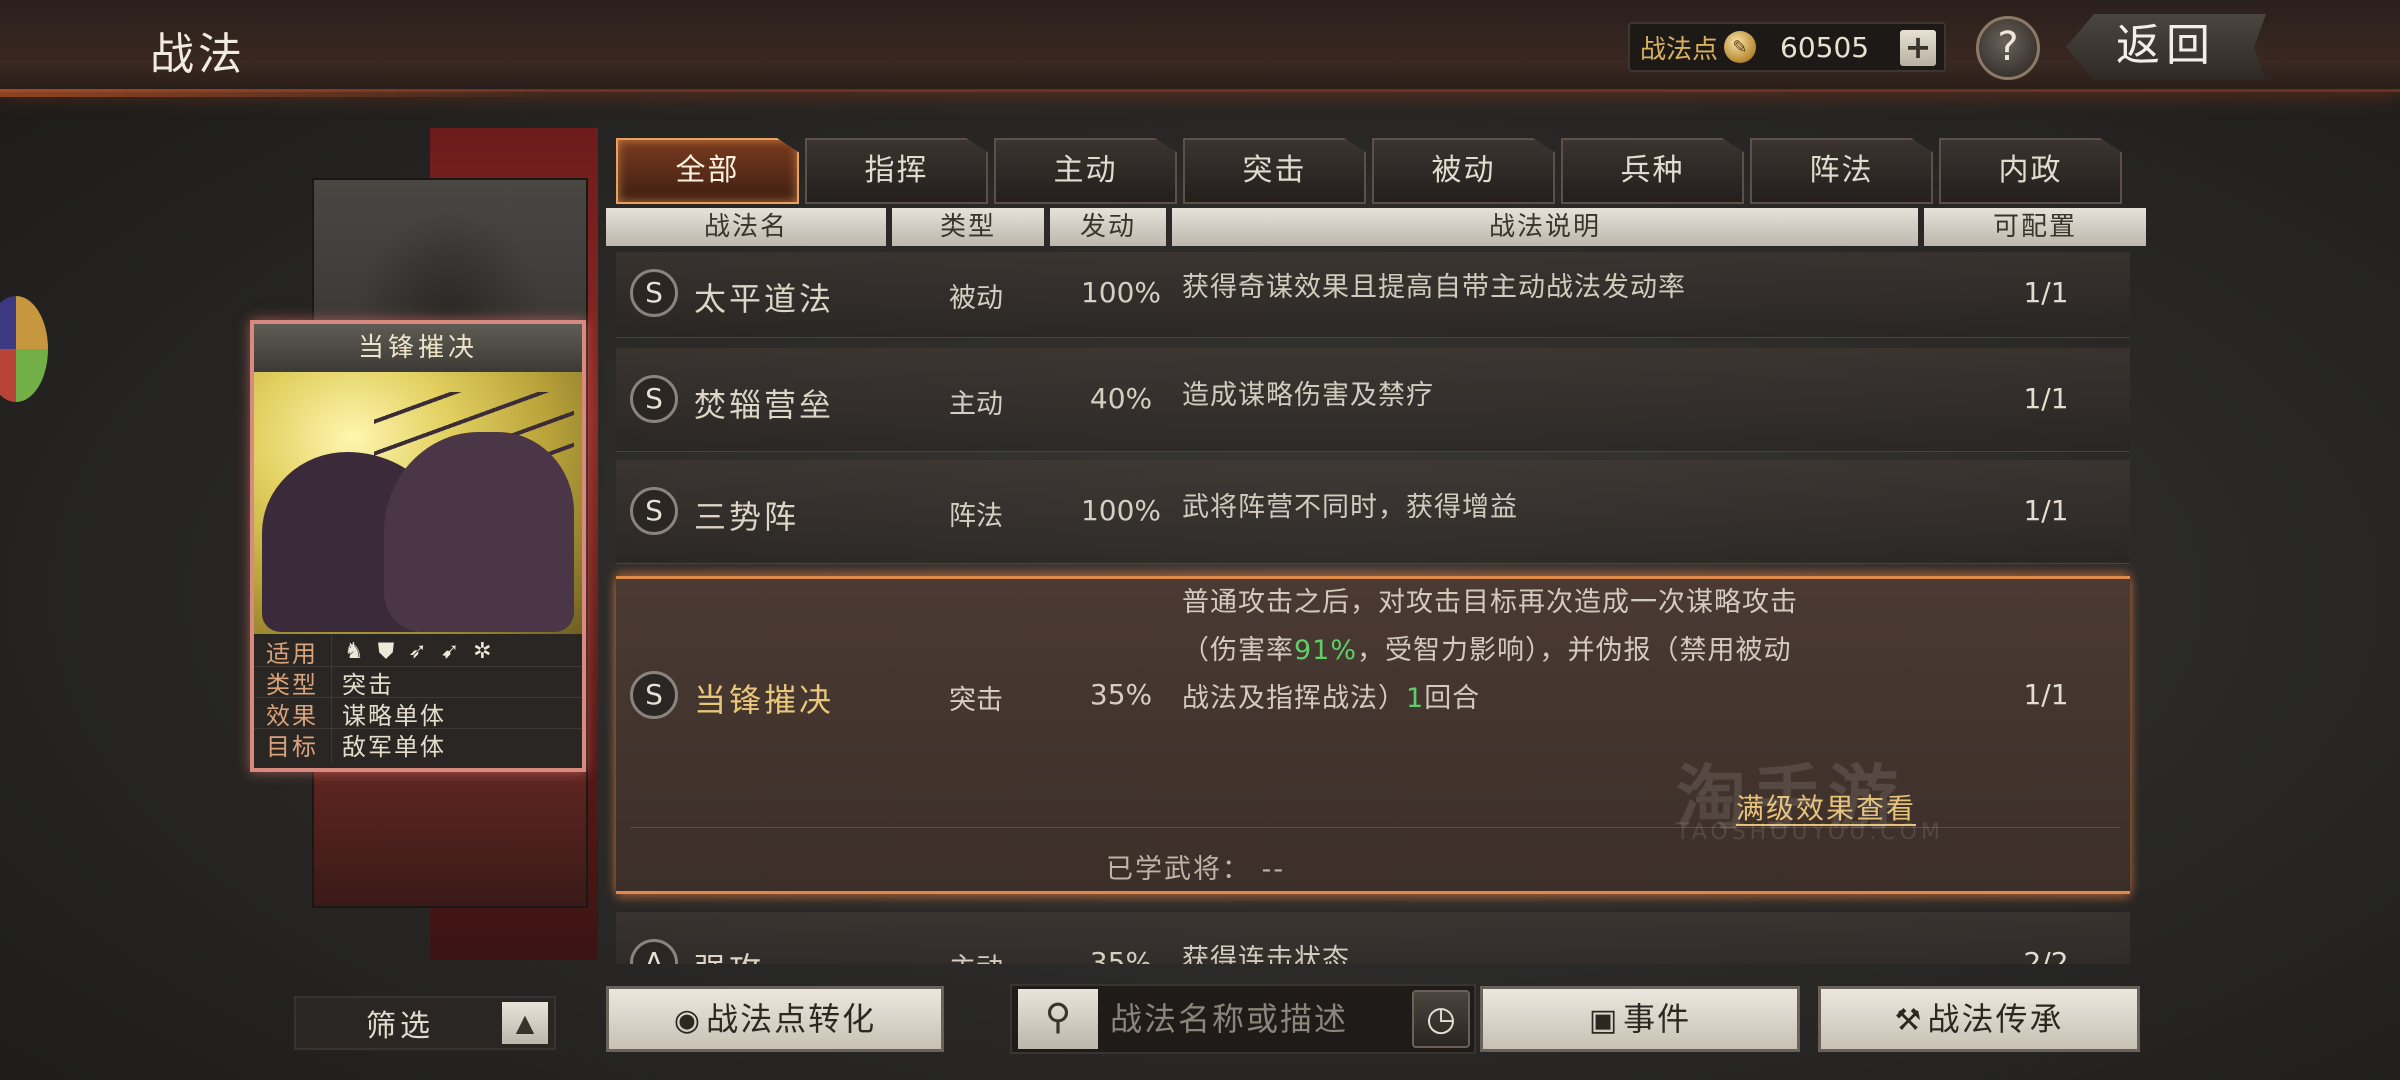 The width and height of the screenshot is (2400, 1080). Describe the element at coordinates (1825, 47) in the screenshot. I see `tactic-points-value: 60505` at that location.